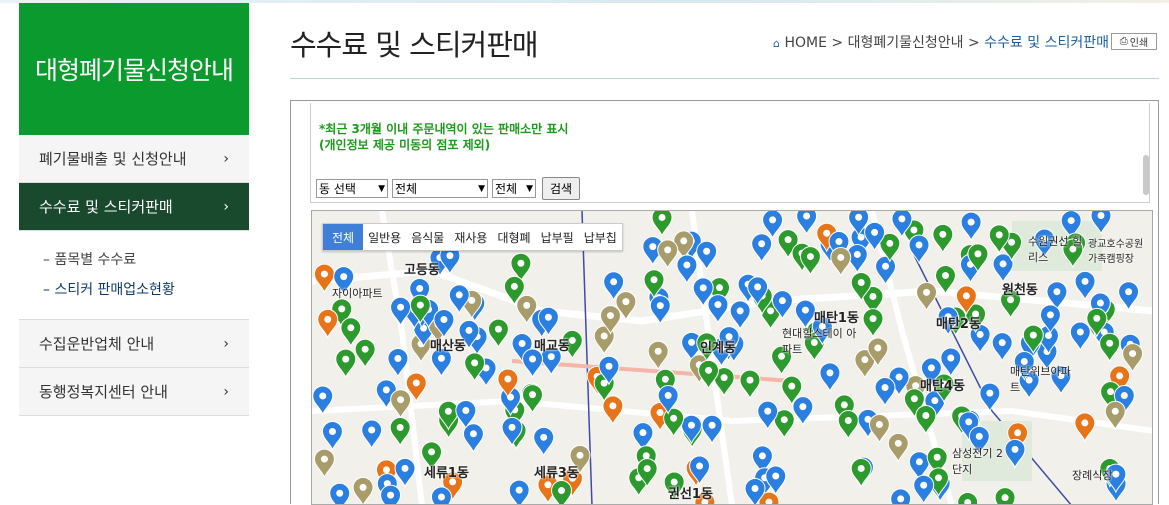 This screenshot has width=1169, height=505. What do you see at coordinates (600, 237) in the screenshot?
I see `map-tab-paid-chip: 납부칩` at bounding box center [600, 237].